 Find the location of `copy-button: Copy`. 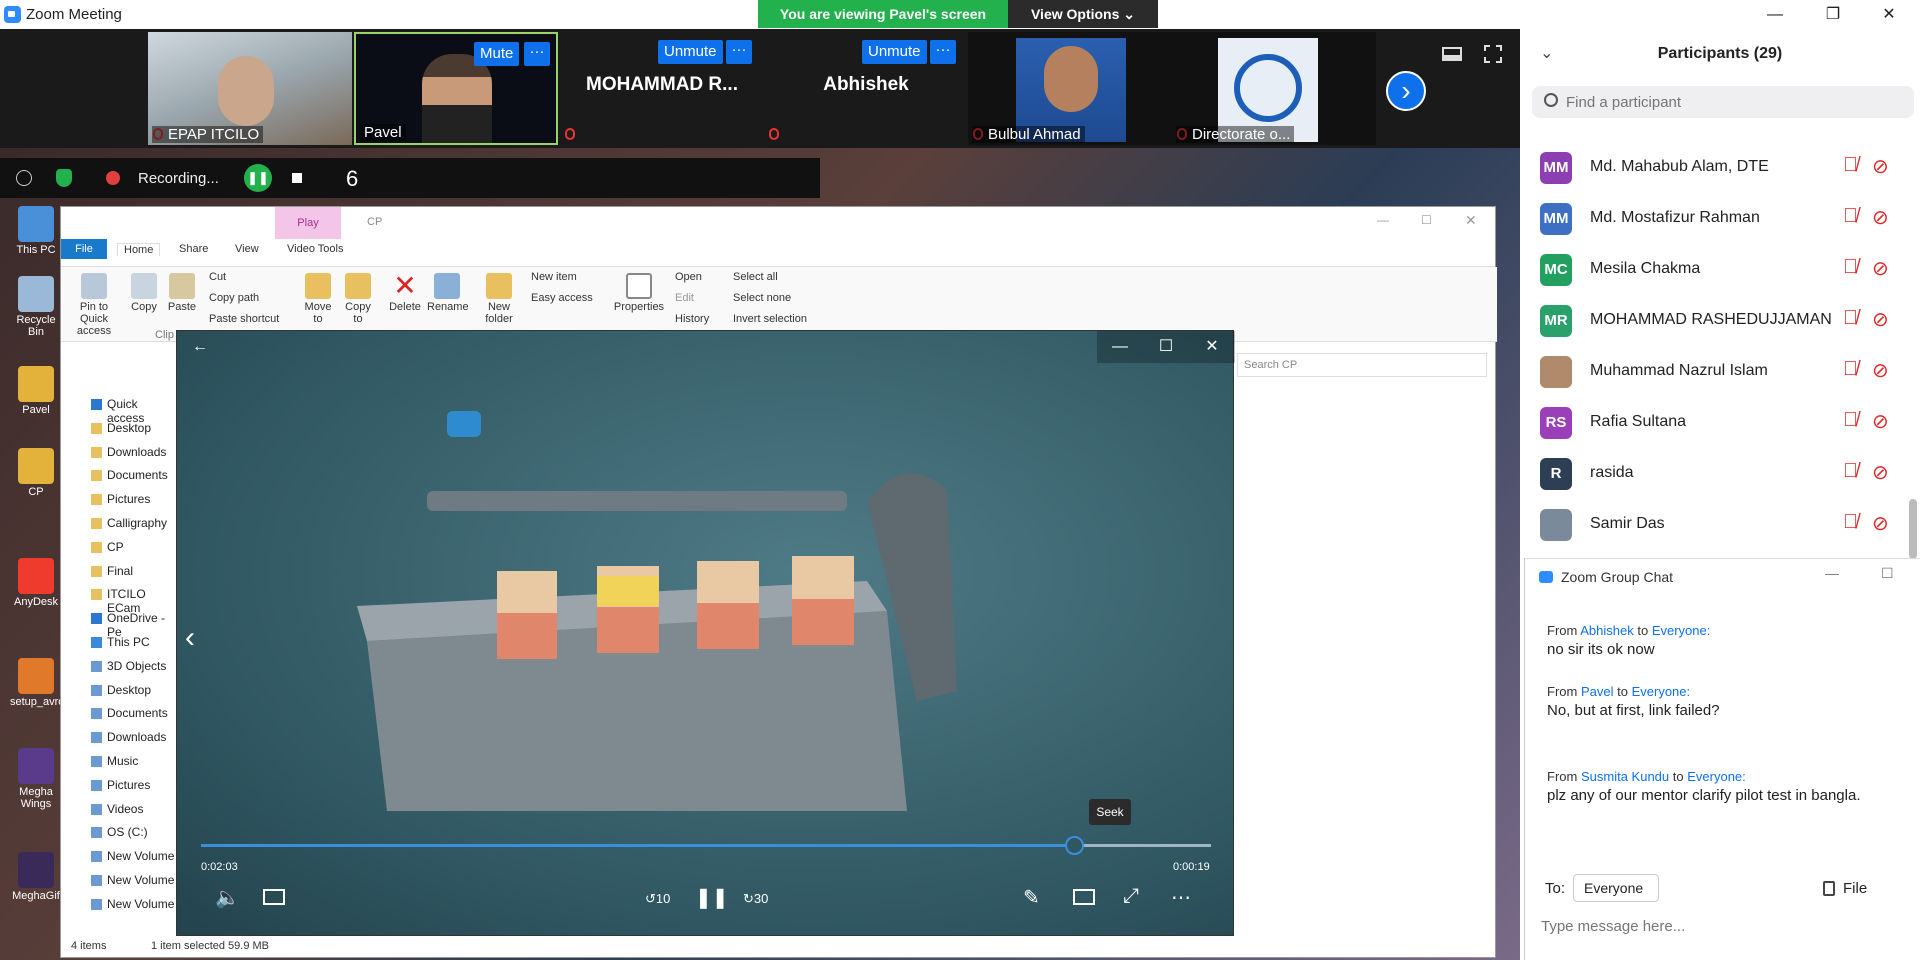

copy-button: Copy is located at coordinates (144, 293).